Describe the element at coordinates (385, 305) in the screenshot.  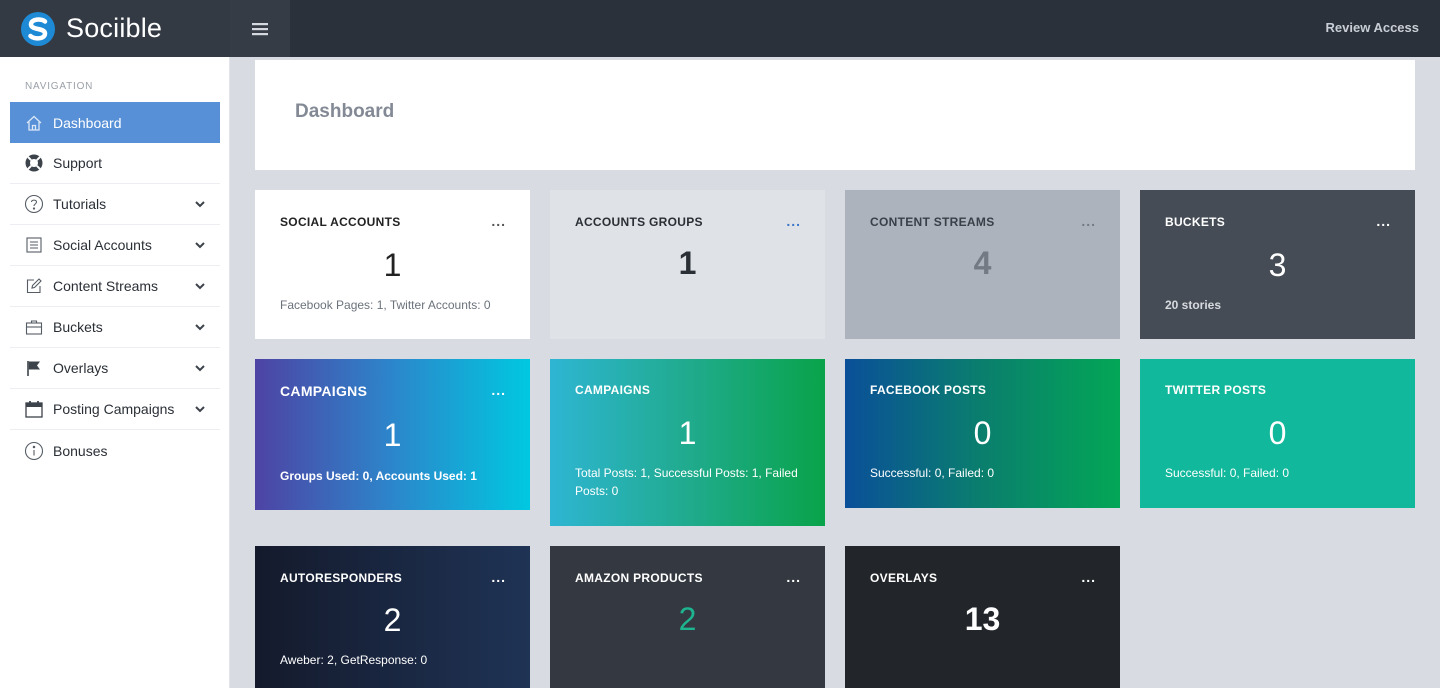
I see `card-subtitle: Facebook Pages: 1, Twitter Accounts: 0` at that location.